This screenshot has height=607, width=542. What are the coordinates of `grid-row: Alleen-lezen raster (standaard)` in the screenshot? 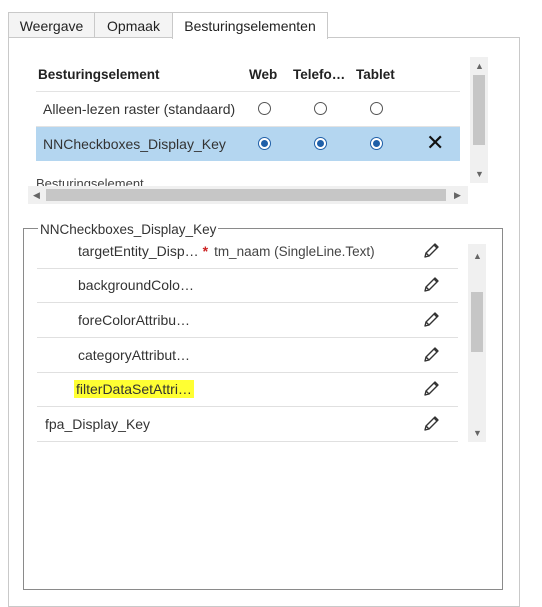 It's located at (248, 109).